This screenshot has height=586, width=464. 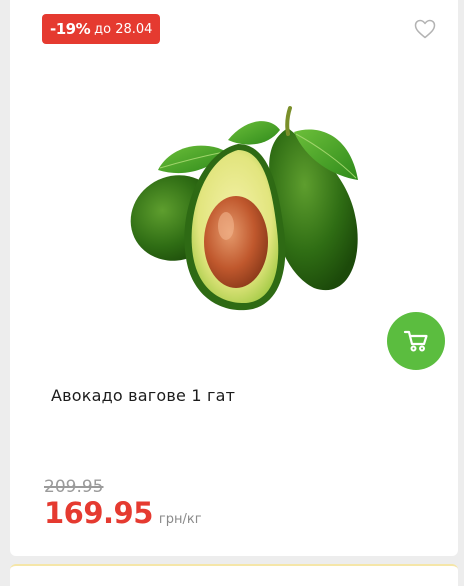 I want to click on heart-icon, so click(x=425, y=29).